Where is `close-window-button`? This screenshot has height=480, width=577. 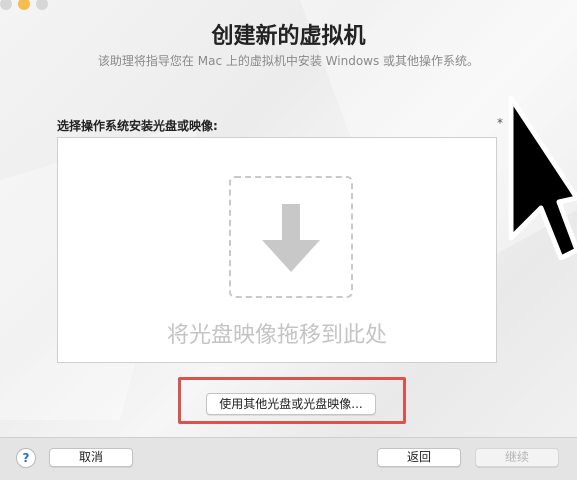 close-window-button is located at coordinates (6, 5).